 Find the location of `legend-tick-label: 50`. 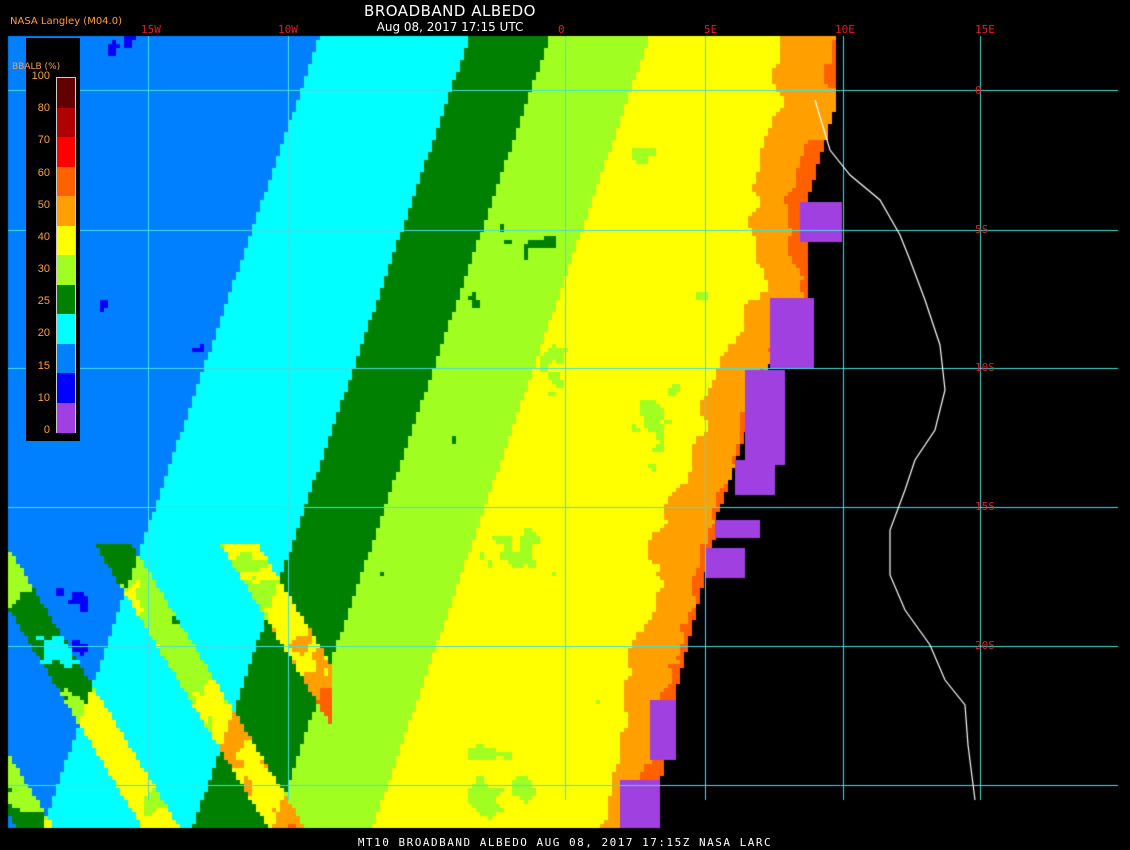

legend-tick-label: 50 is located at coordinates (43, 204).